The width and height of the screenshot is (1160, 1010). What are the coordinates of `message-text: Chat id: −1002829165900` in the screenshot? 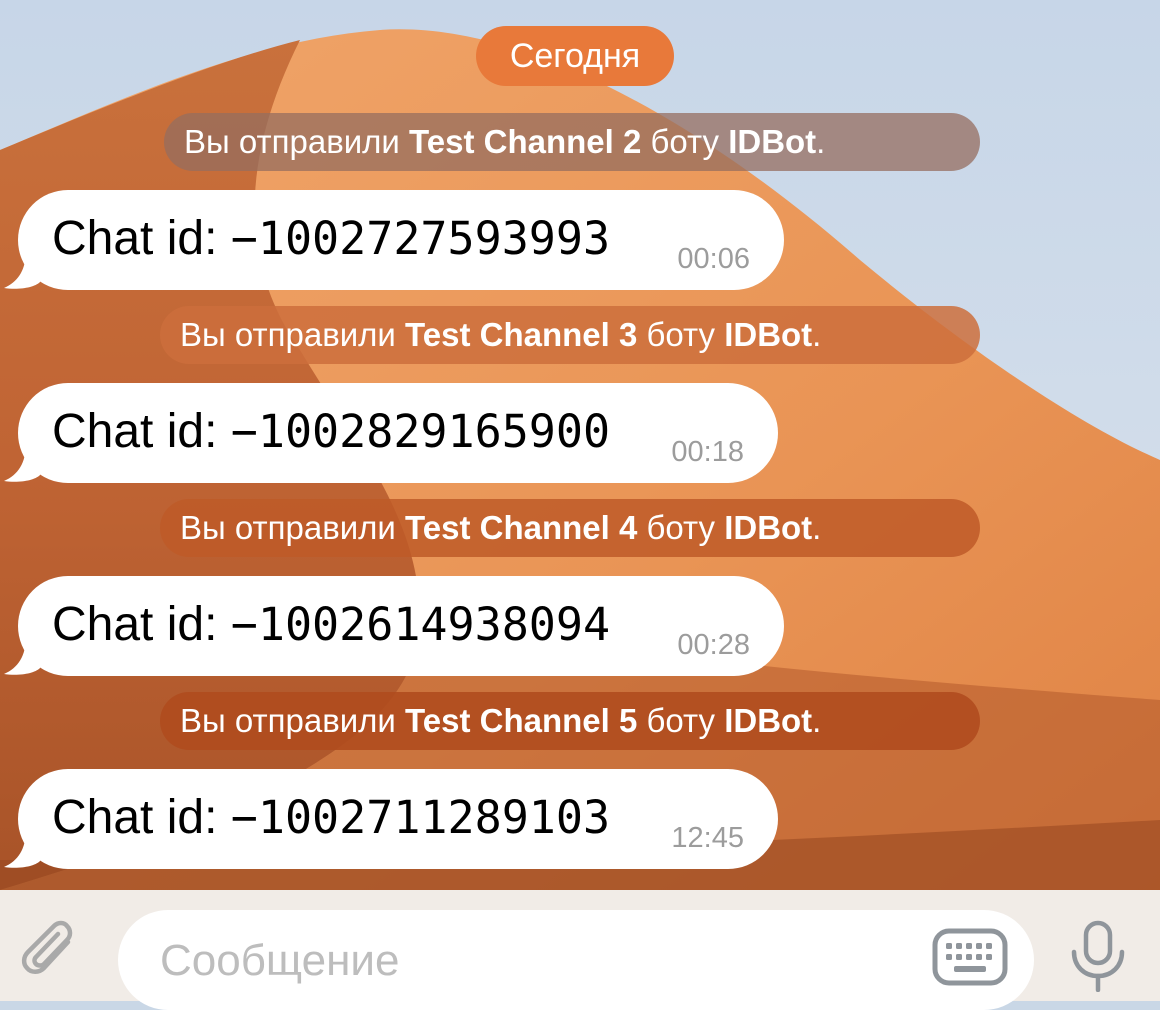 It's located at (331, 432).